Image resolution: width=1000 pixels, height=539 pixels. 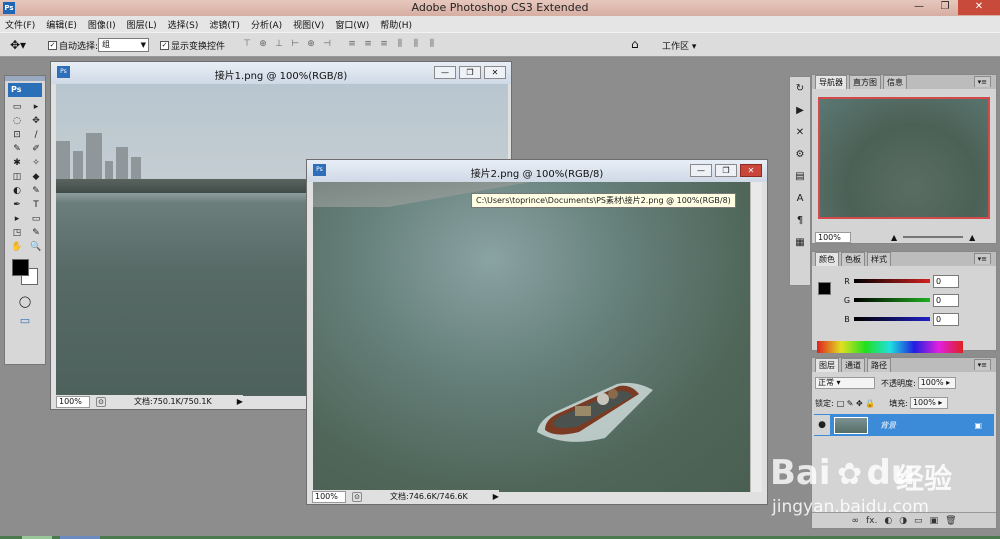 I want to click on align-bottom-icon: ⊥, so click(x=279, y=45).